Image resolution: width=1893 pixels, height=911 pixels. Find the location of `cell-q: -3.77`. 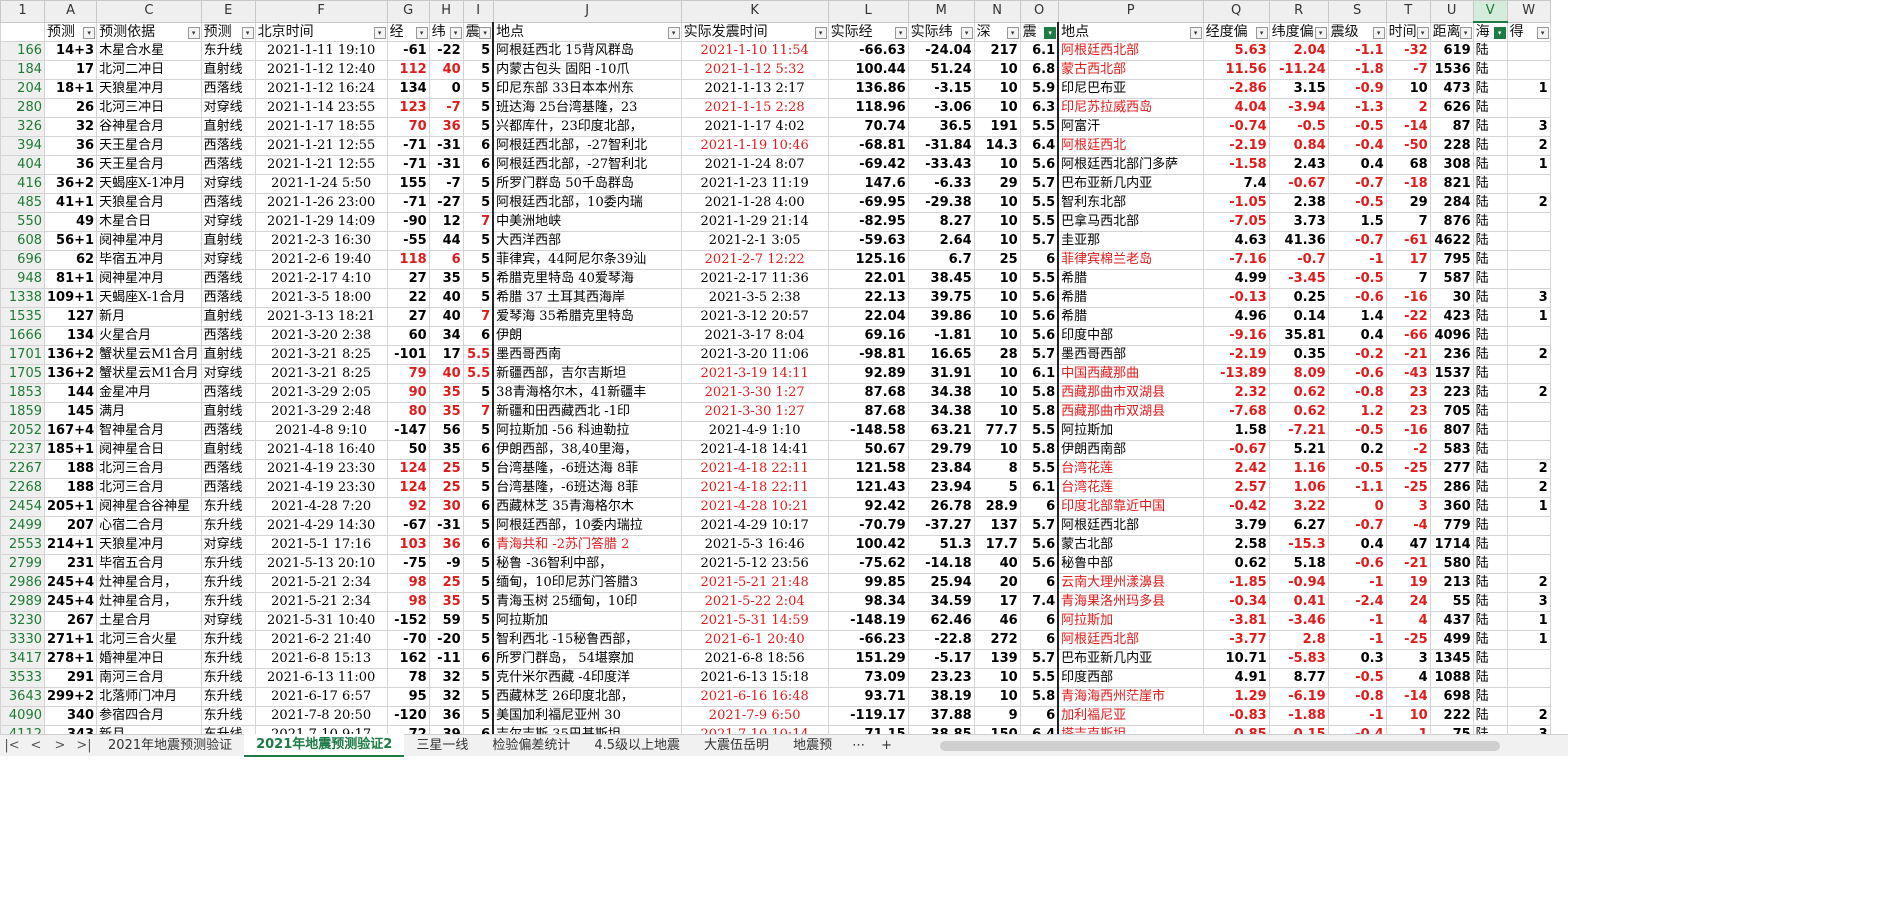

cell-q: -3.77 is located at coordinates (1236, 640).